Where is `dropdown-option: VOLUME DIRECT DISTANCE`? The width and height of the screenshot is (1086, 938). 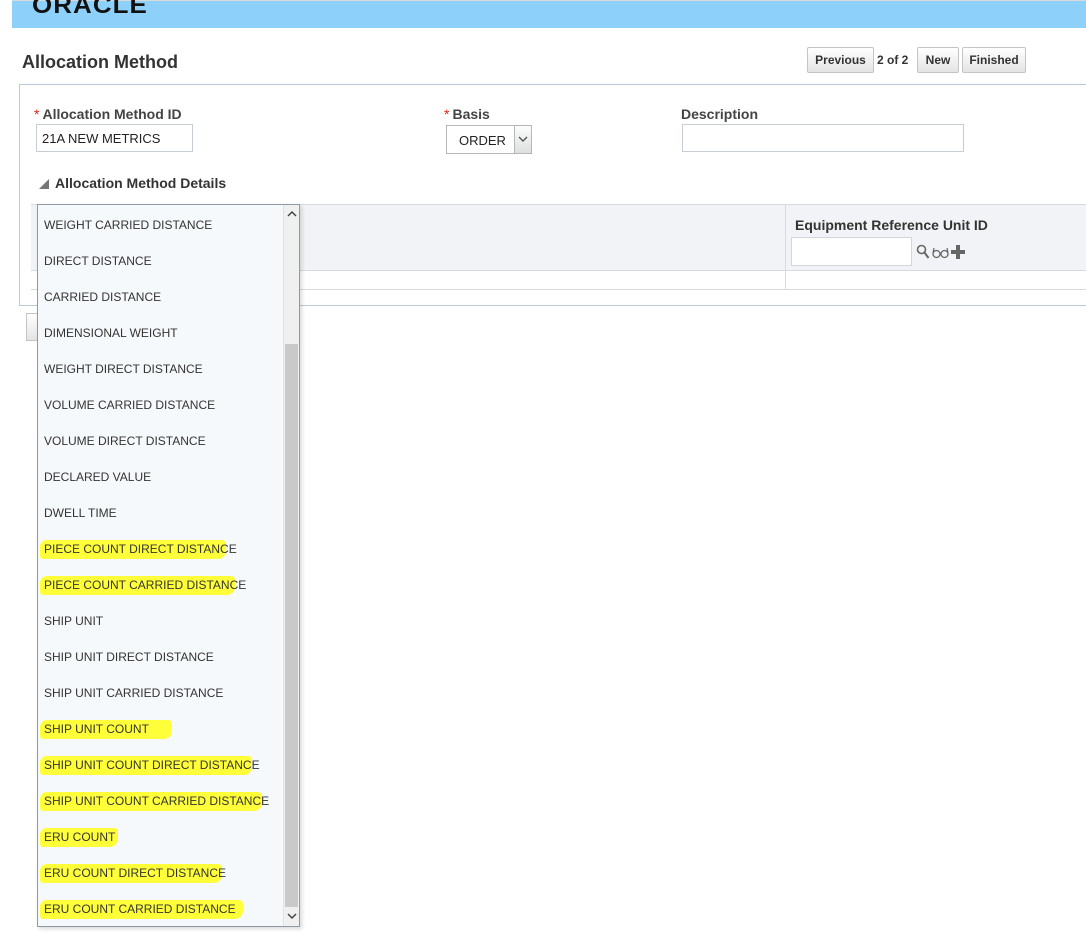 dropdown-option: VOLUME DIRECT DISTANCE is located at coordinates (160, 441).